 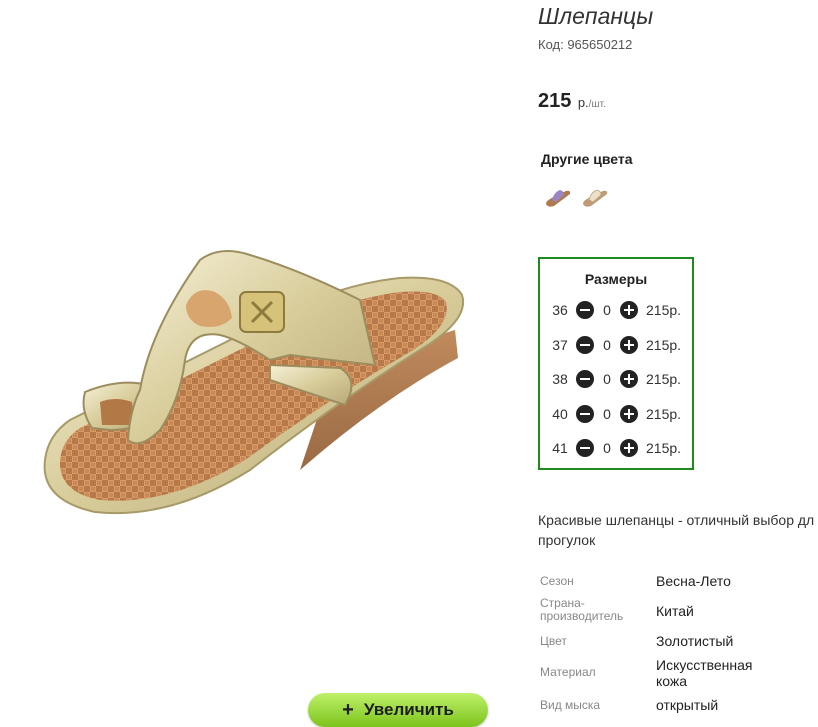 I want to click on plus-icon: +, so click(x=348, y=710).